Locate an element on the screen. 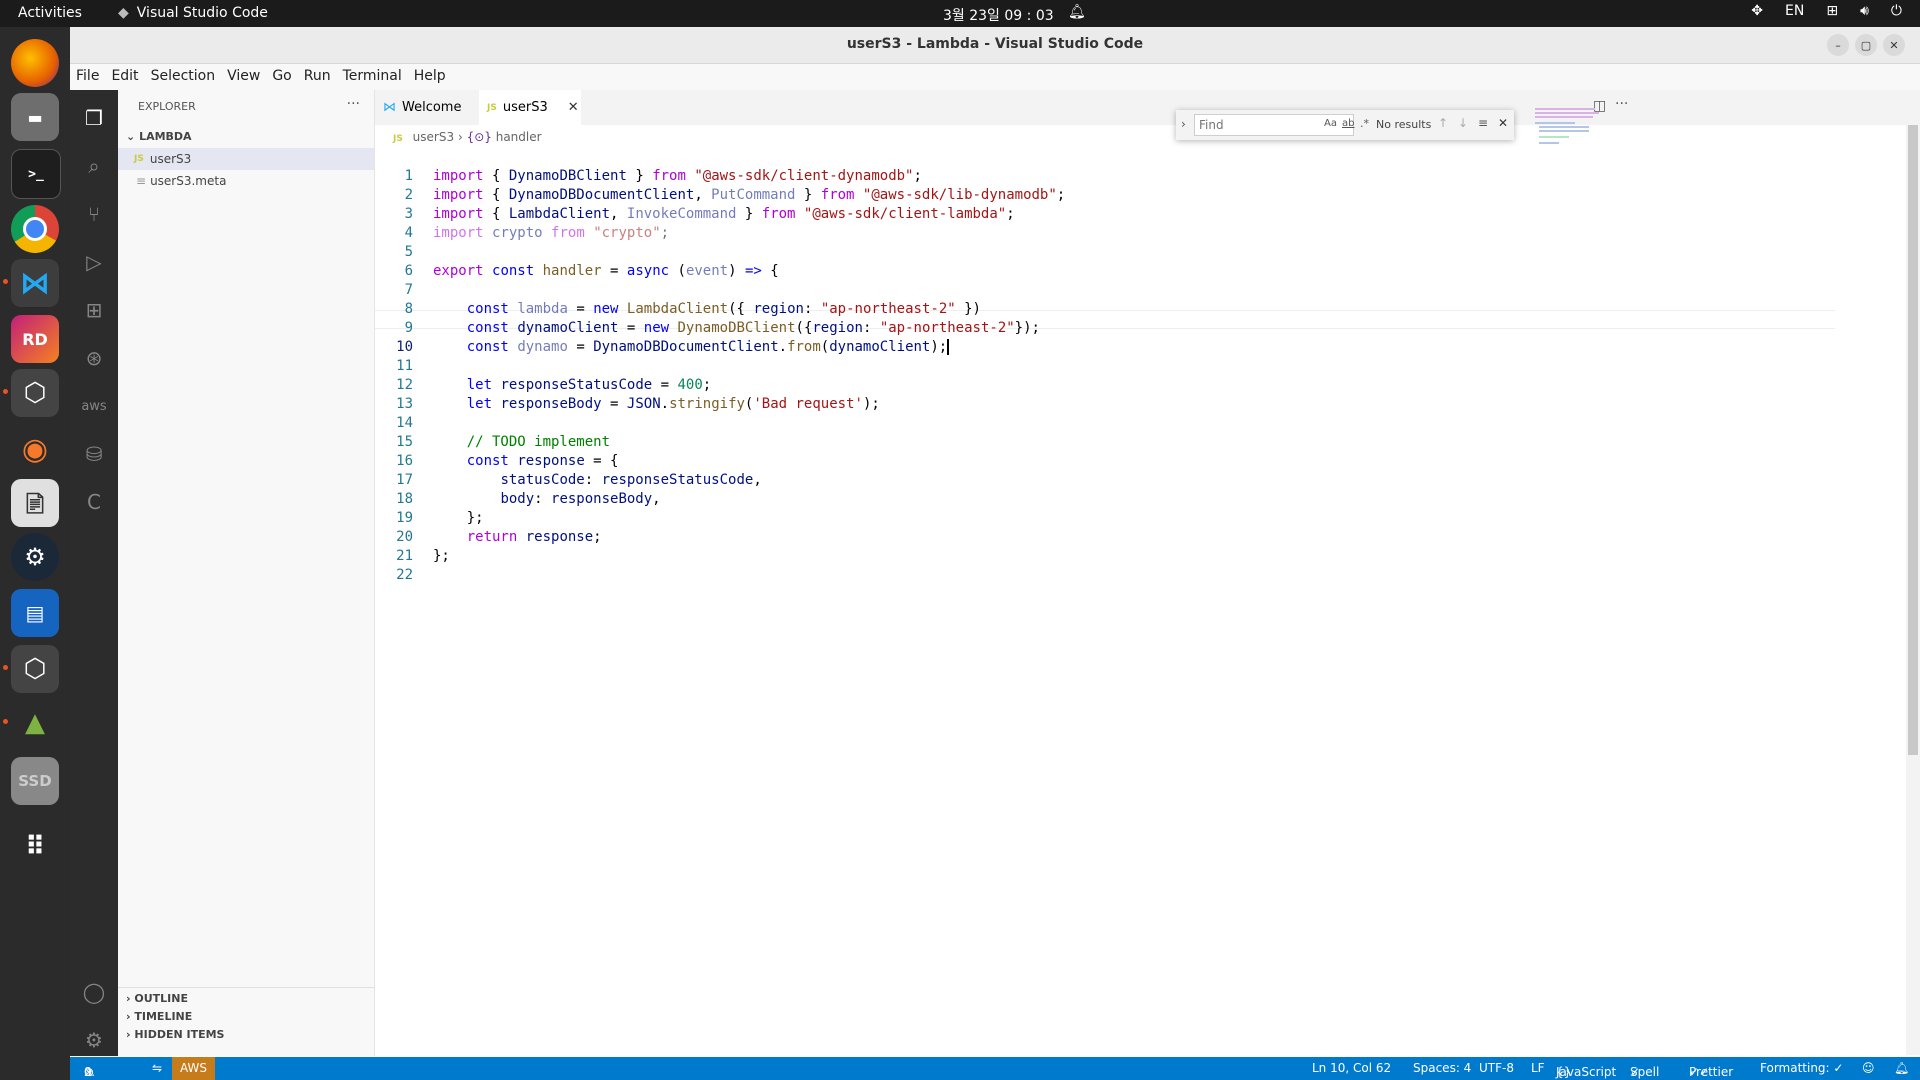 This screenshot has width=1920, height=1080. git-graph-icon: ⊛ is located at coordinates (94, 358).